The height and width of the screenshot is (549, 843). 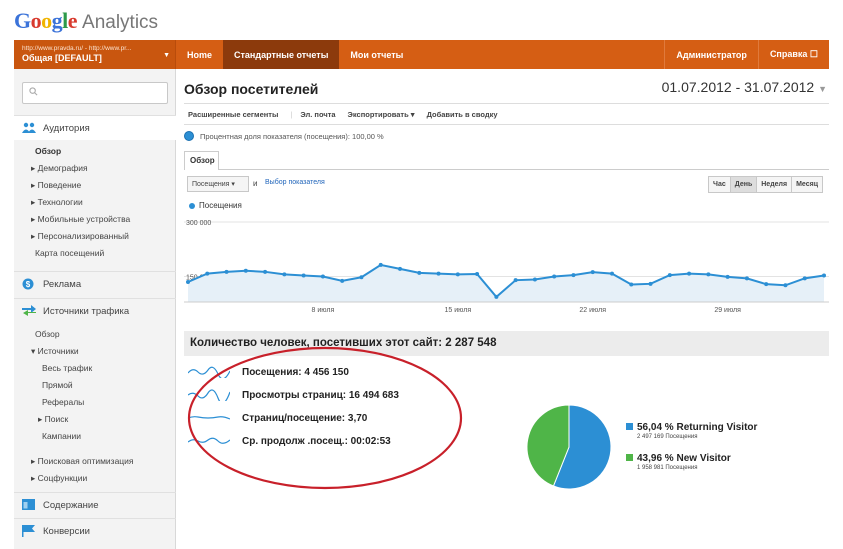 What do you see at coordinates (629, 457) in the screenshot?
I see `legend-swatch` at bounding box center [629, 457].